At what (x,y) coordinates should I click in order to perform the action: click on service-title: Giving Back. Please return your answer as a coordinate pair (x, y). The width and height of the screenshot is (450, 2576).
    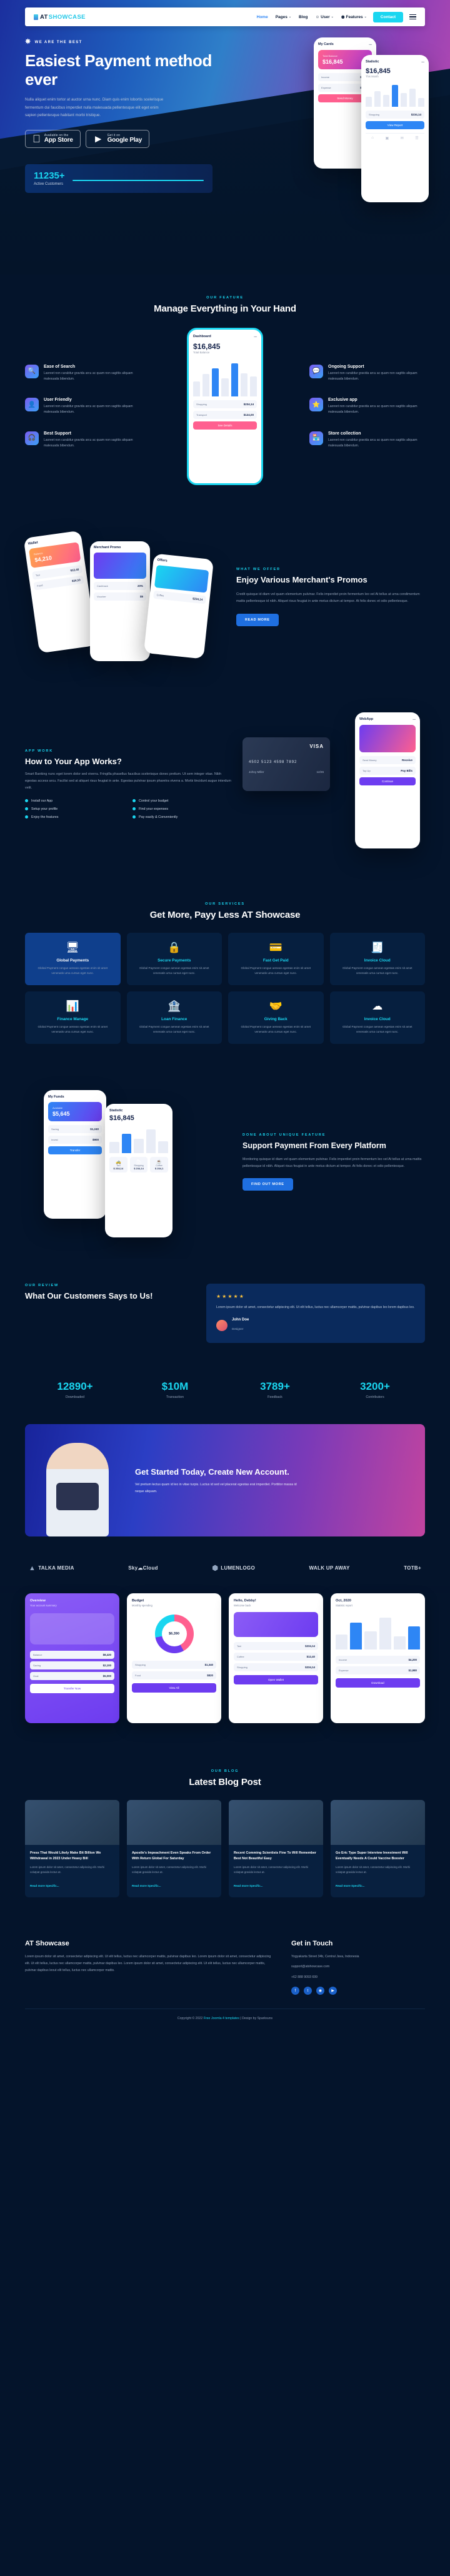
    Looking at the image, I should click on (276, 1018).